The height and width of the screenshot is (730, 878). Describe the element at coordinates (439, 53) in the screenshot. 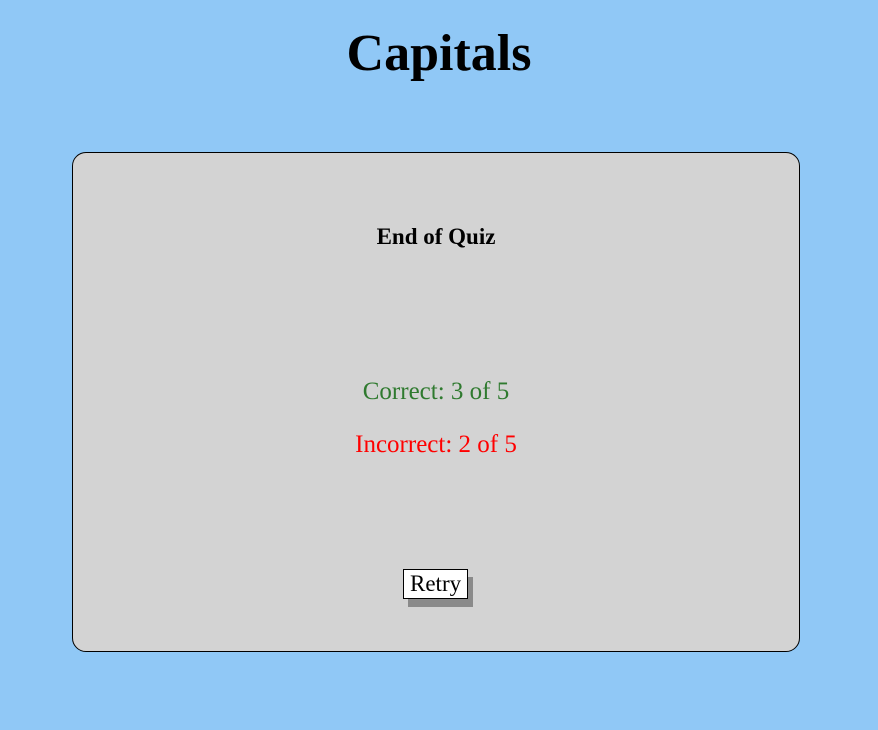

I see `page-title: Capitals` at that location.